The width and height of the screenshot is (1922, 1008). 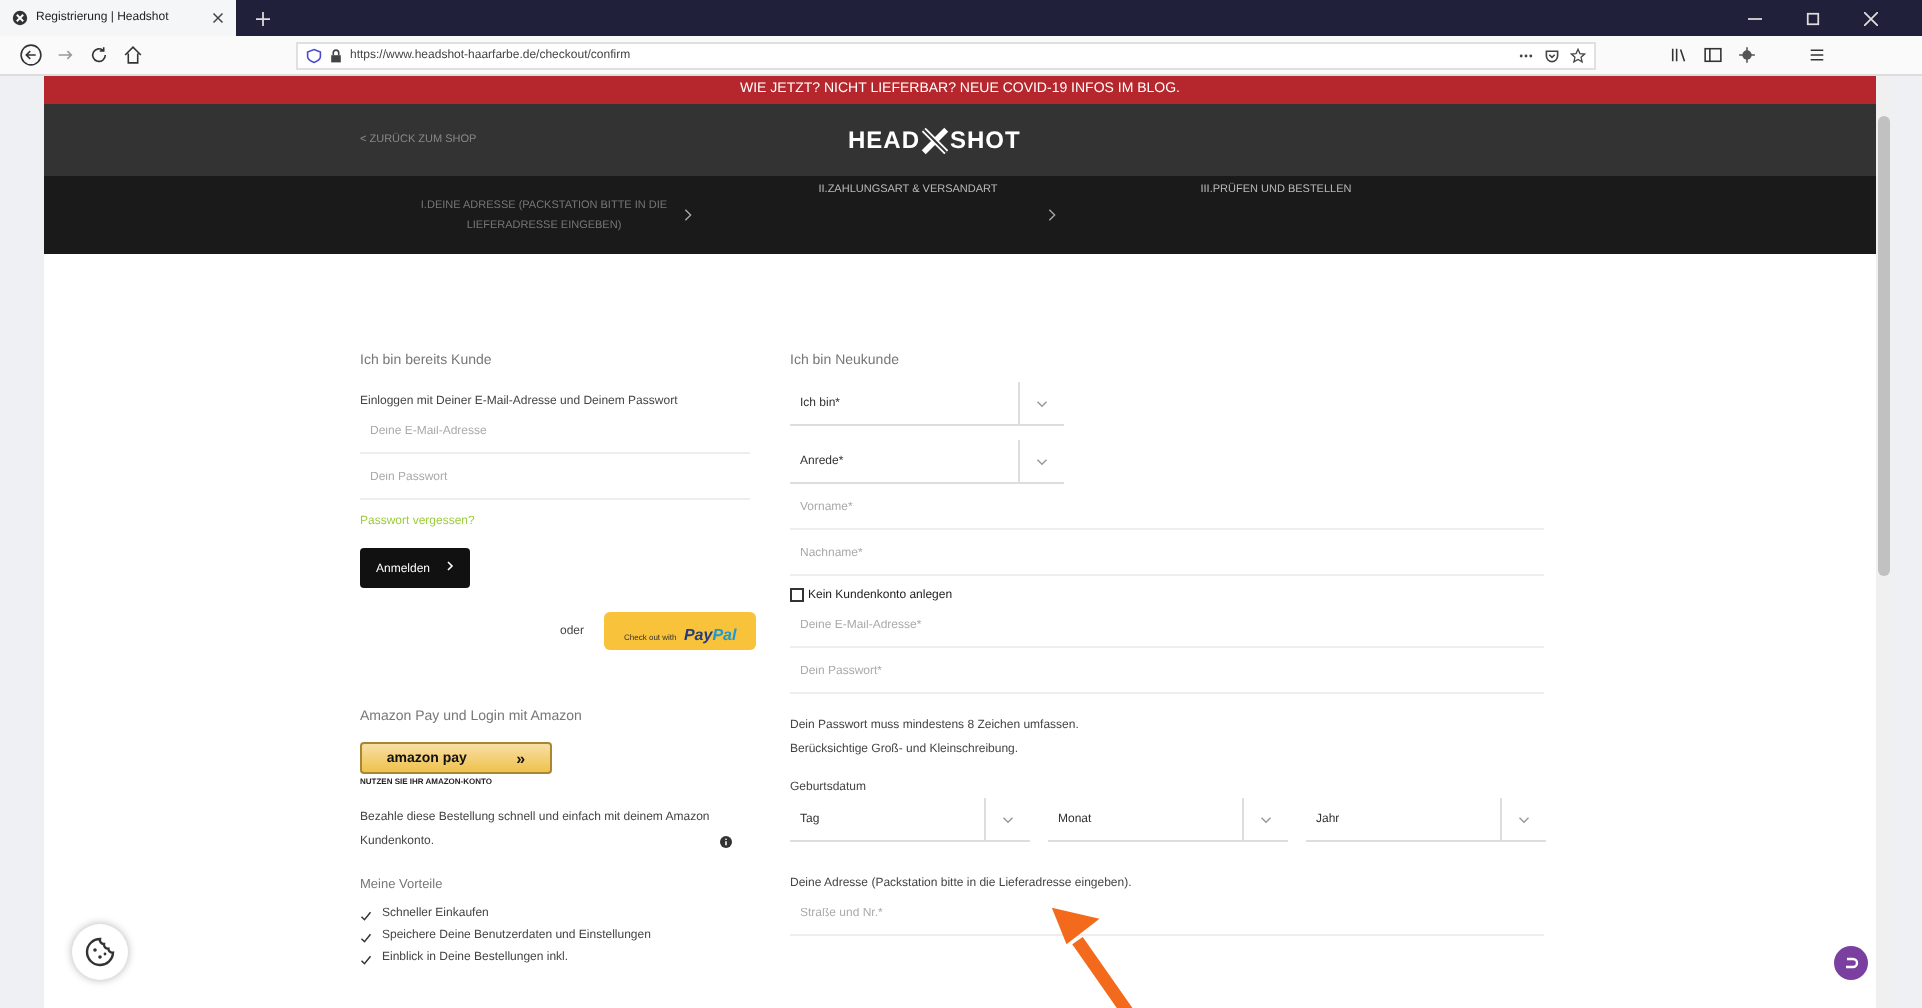 What do you see at coordinates (1817, 55) in the screenshot?
I see `menu-icon` at bounding box center [1817, 55].